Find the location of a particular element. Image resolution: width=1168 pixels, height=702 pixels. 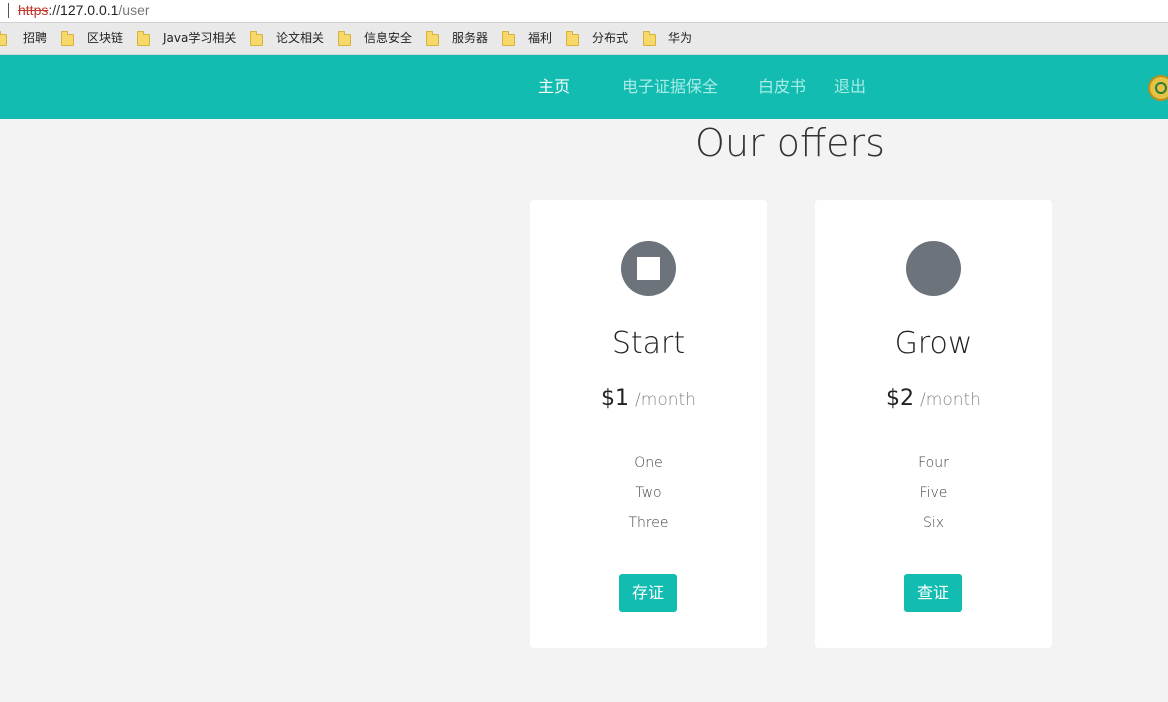

bookmark-label: 分布式 is located at coordinates (610, 38).